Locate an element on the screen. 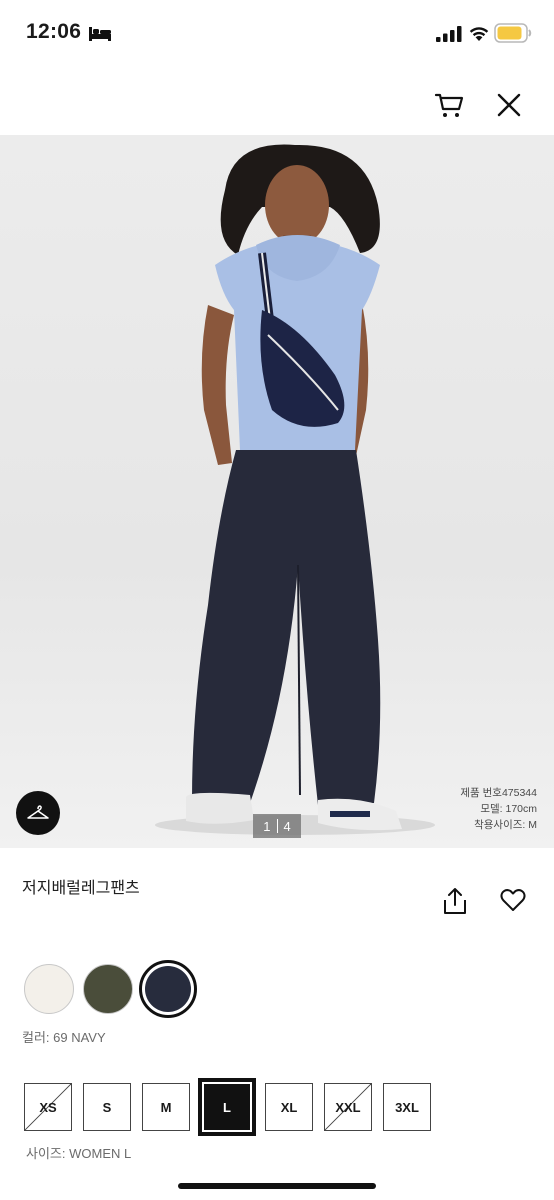  size-button-s: S is located at coordinates (107, 1107).